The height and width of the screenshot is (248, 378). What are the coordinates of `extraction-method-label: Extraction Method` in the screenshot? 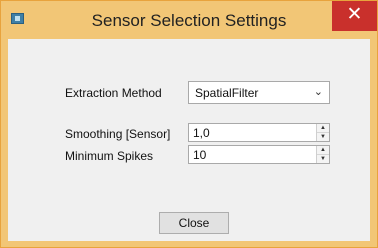 It's located at (113, 93).